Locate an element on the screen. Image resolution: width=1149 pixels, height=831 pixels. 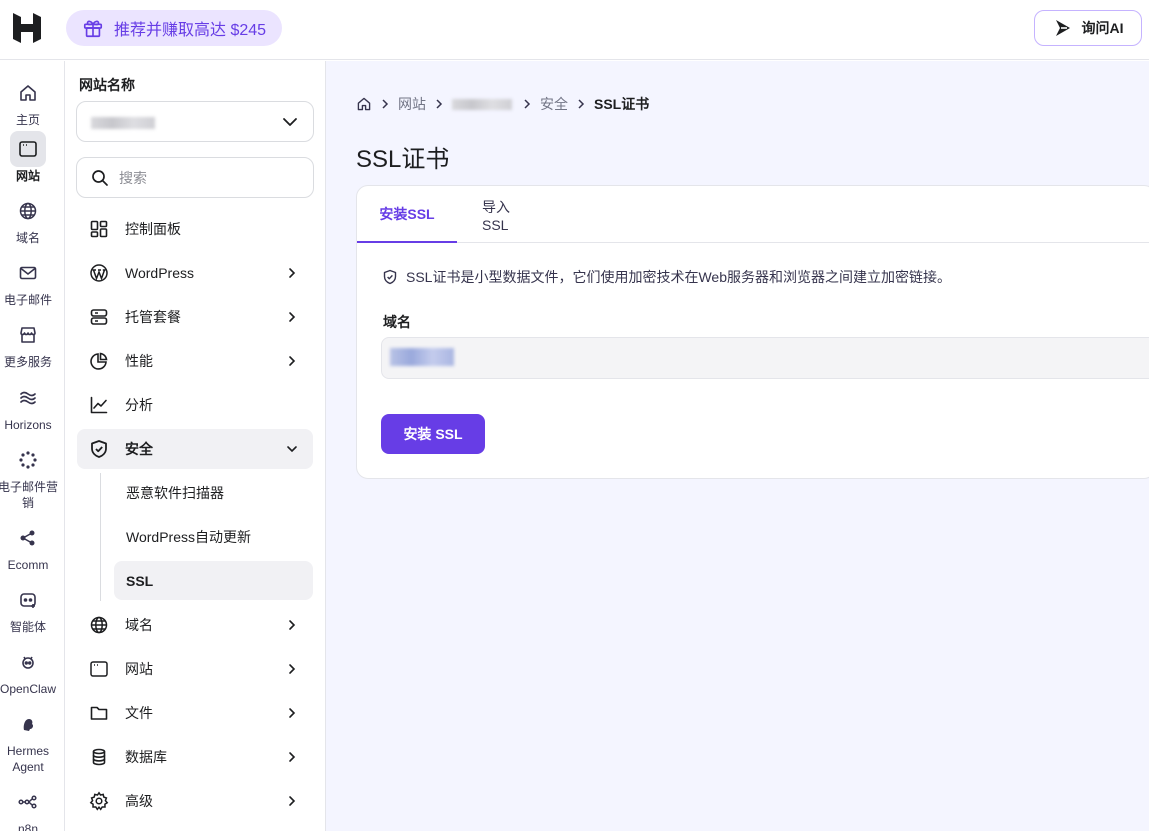
rail-item-n8n: n8n is located at coordinates (28, 807).